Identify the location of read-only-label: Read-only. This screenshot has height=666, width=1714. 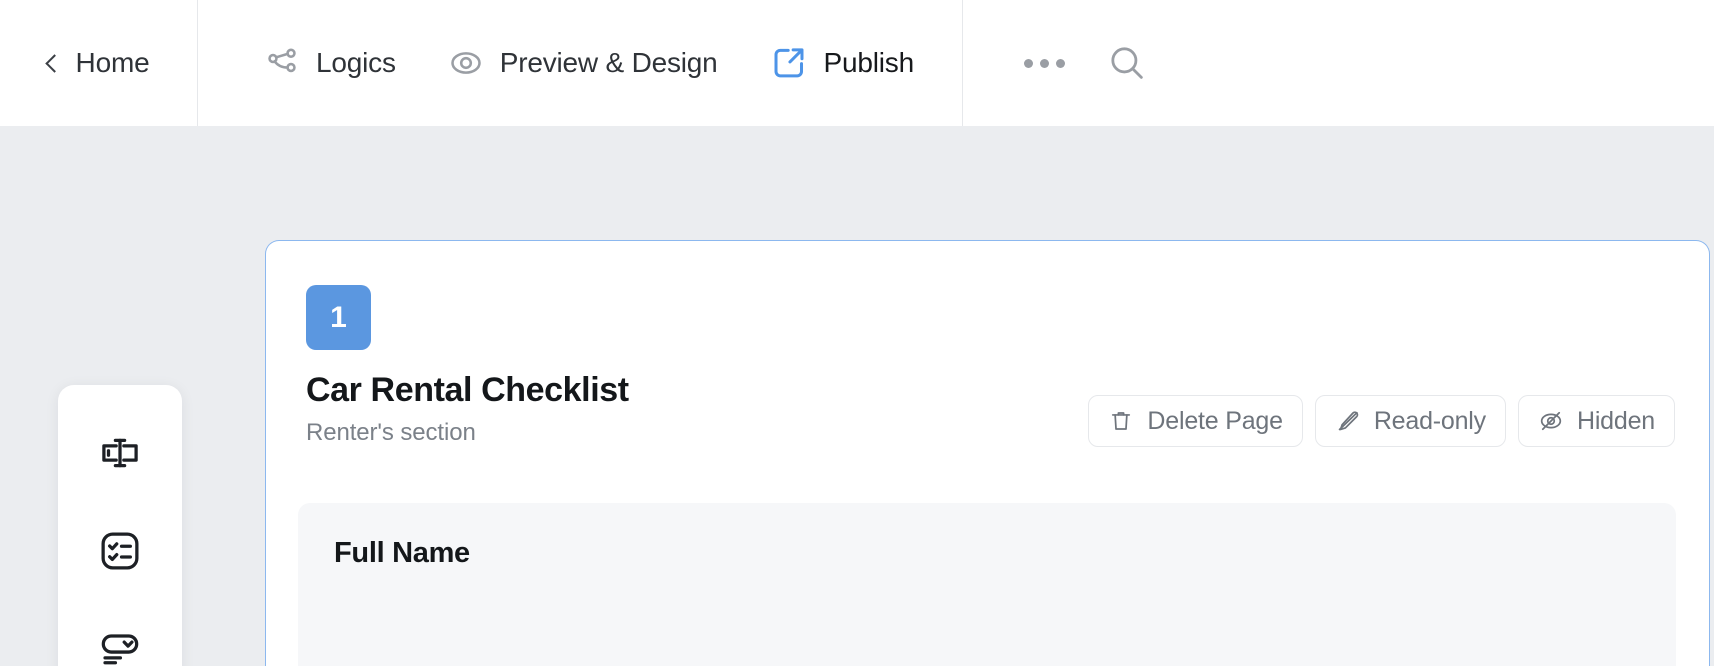
(1429, 420).